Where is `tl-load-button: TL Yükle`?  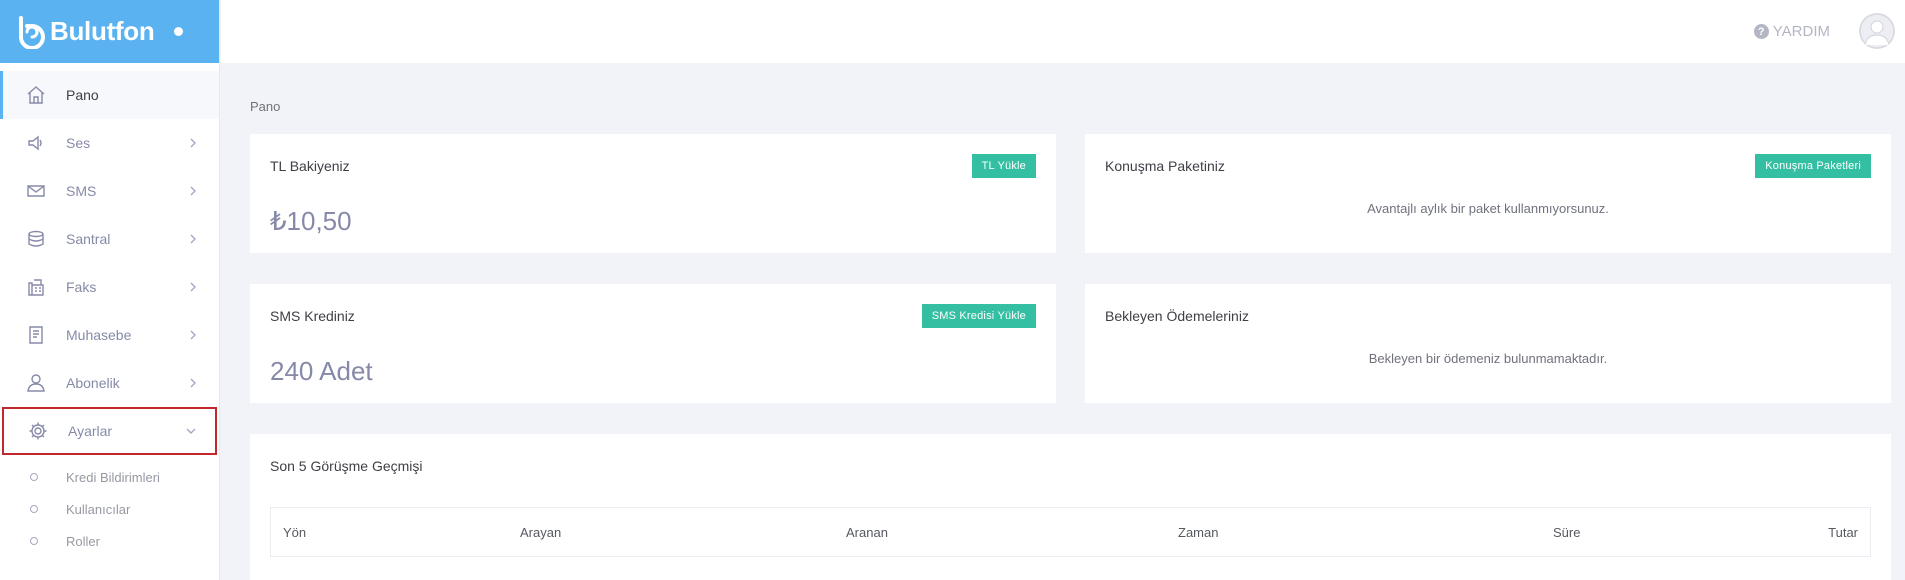
tl-load-button: TL Yükle is located at coordinates (1003, 166).